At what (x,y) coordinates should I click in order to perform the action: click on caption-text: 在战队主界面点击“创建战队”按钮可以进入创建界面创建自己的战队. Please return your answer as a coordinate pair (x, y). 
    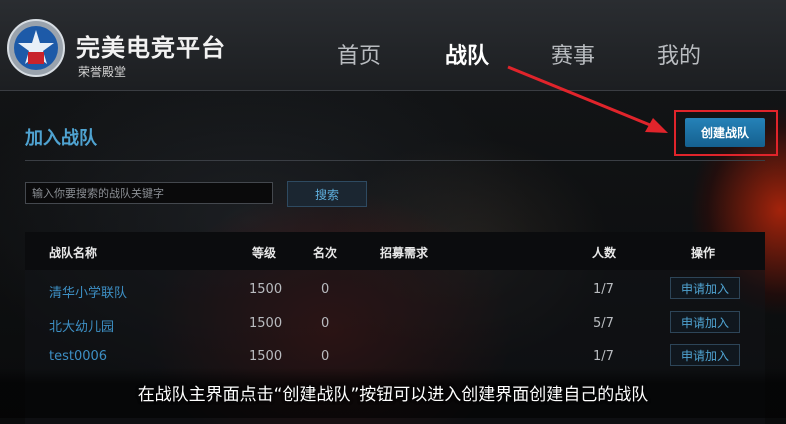
    Looking at the image, I should click on (393, 395).